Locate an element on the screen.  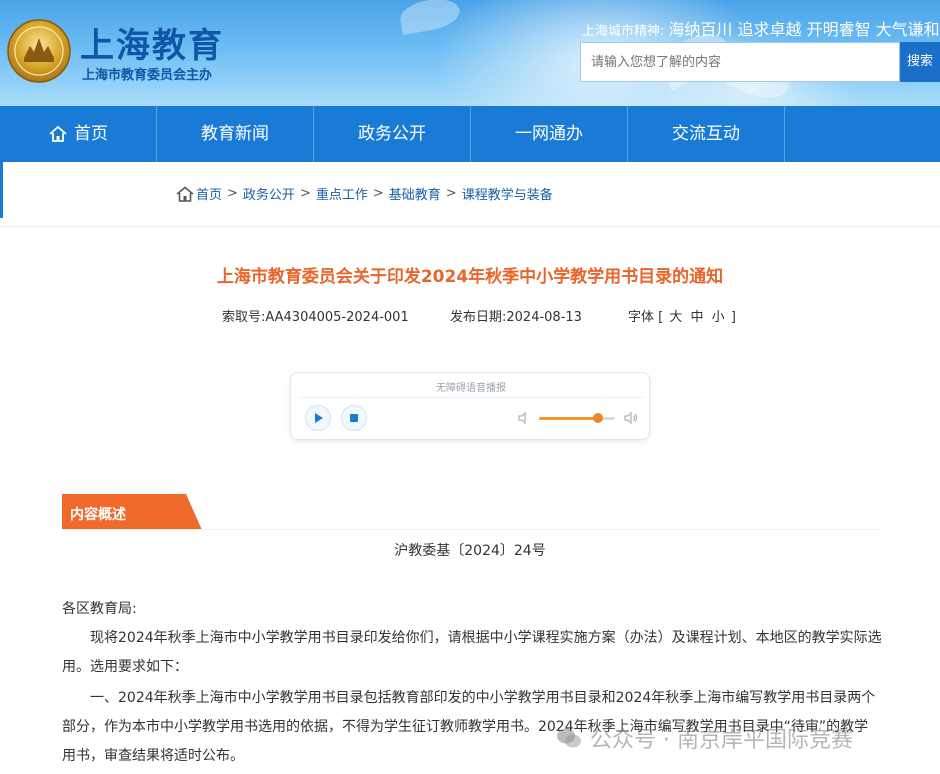
volume-slider is located at coordinates (577, 418).